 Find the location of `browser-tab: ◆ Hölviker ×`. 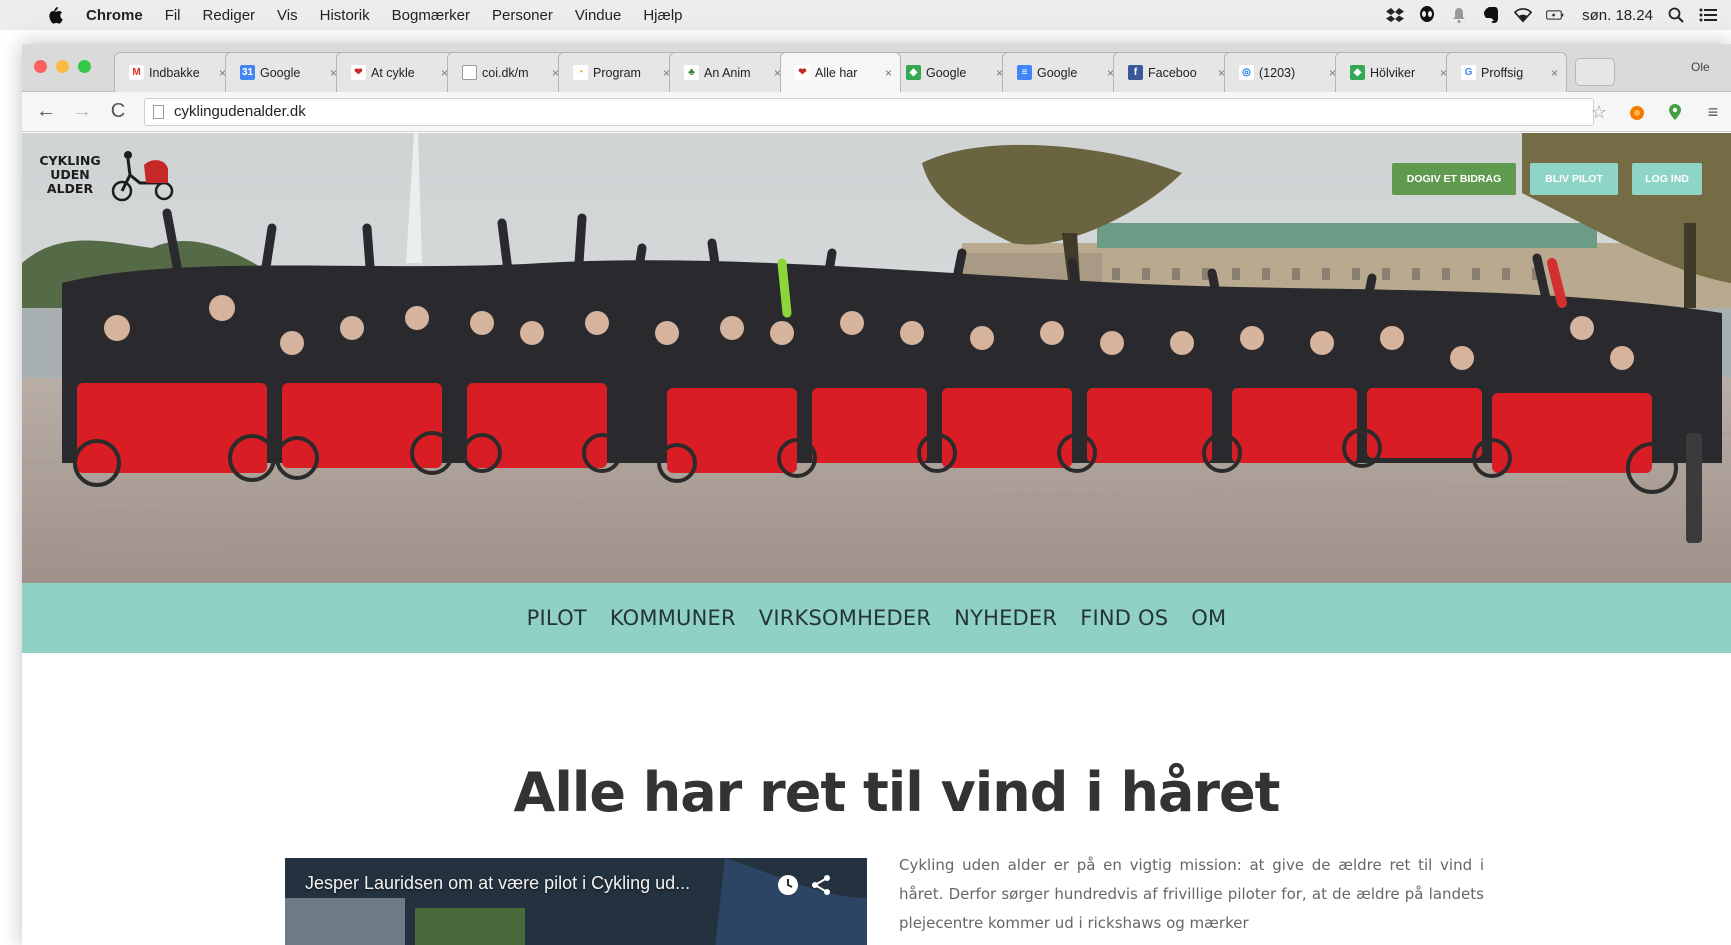

browser-tab: ◆ Hölviker × is located at coordinates (1395, 72).